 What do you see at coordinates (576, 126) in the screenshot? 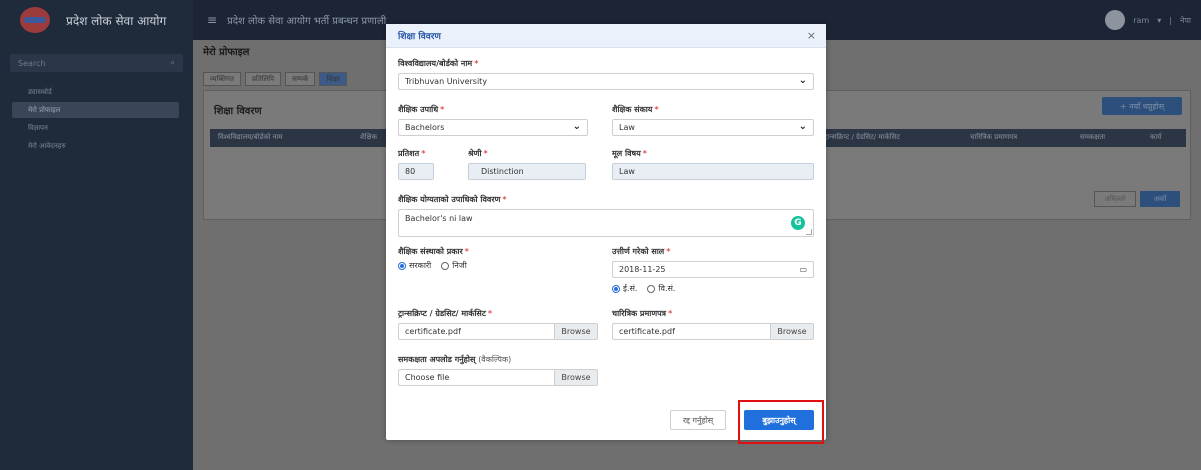
I see `chevron-down-icon: ⌄` at bounding box center [576, 126].